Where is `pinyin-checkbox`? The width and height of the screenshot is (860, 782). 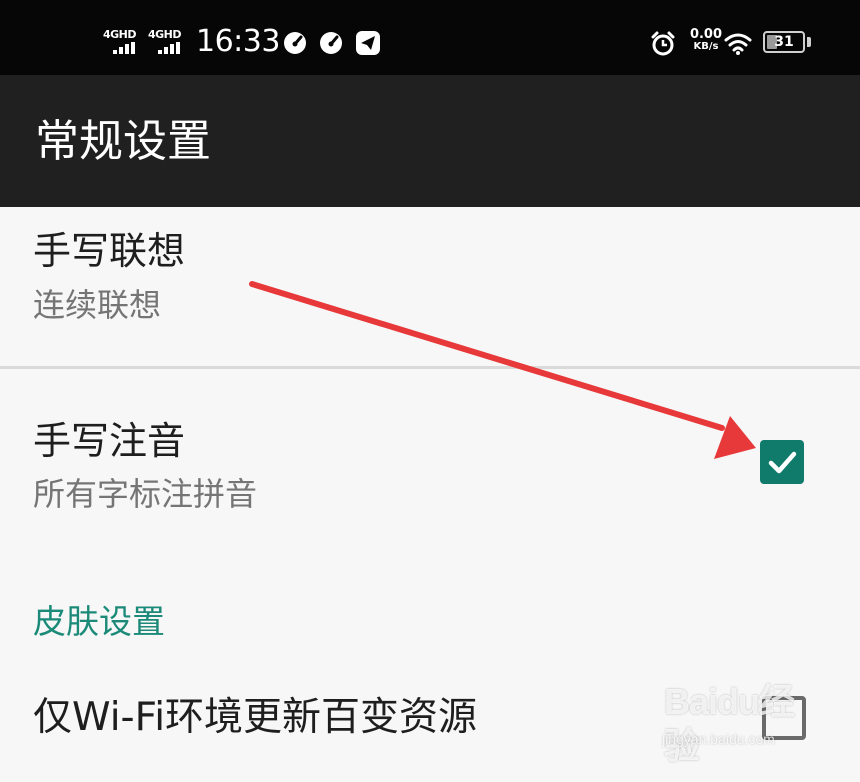 pinyin-checkbox is located at coordinates (782, 462).